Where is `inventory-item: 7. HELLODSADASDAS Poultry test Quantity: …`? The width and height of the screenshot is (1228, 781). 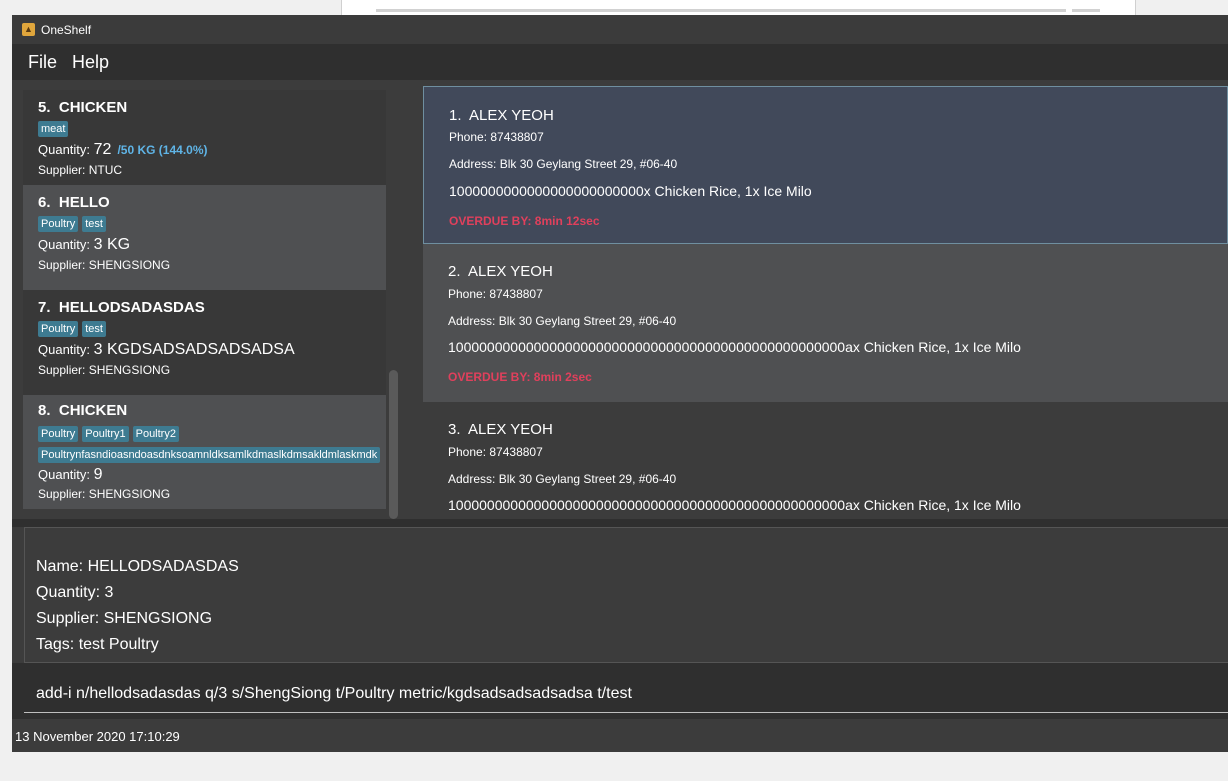
inventory-item: 7. HELLODSADASDAS Poultry test Quantity: … is located at coordinates (204, 342).